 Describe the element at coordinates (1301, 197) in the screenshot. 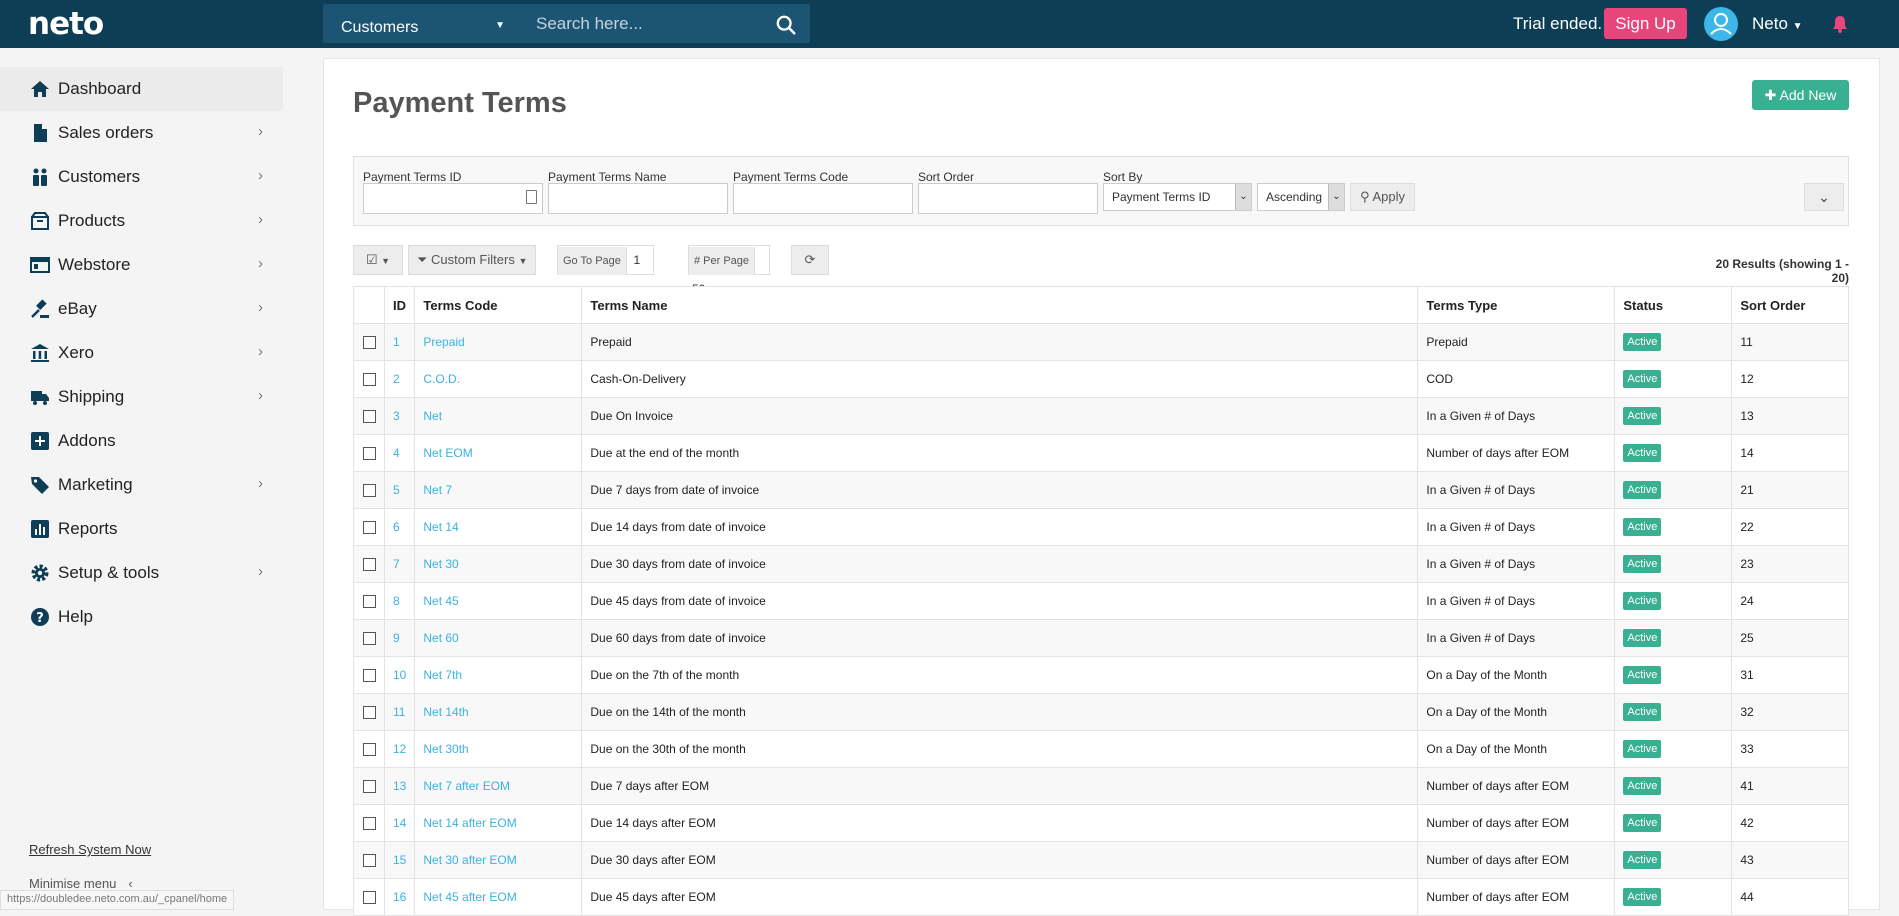

I see `sort-direction-select: Ascending ⌄` at that location.